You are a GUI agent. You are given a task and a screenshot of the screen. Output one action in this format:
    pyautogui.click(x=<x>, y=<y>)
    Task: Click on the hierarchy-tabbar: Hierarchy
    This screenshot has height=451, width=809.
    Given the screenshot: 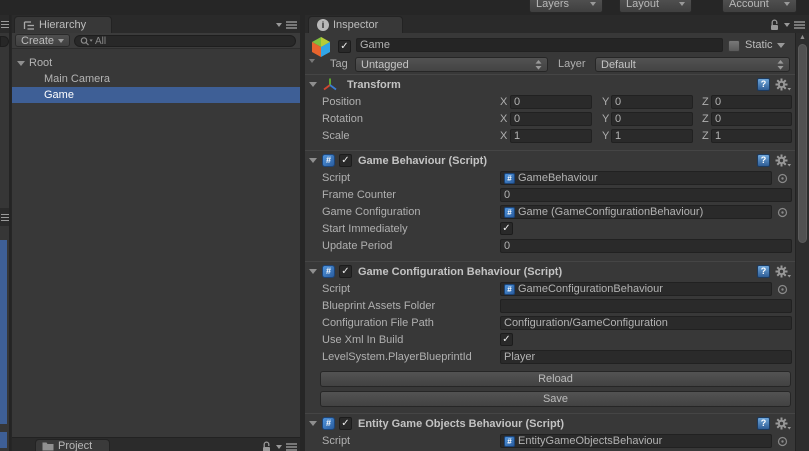 What is the action you would take?
    pyautogui.click(x=156, y=24)
    